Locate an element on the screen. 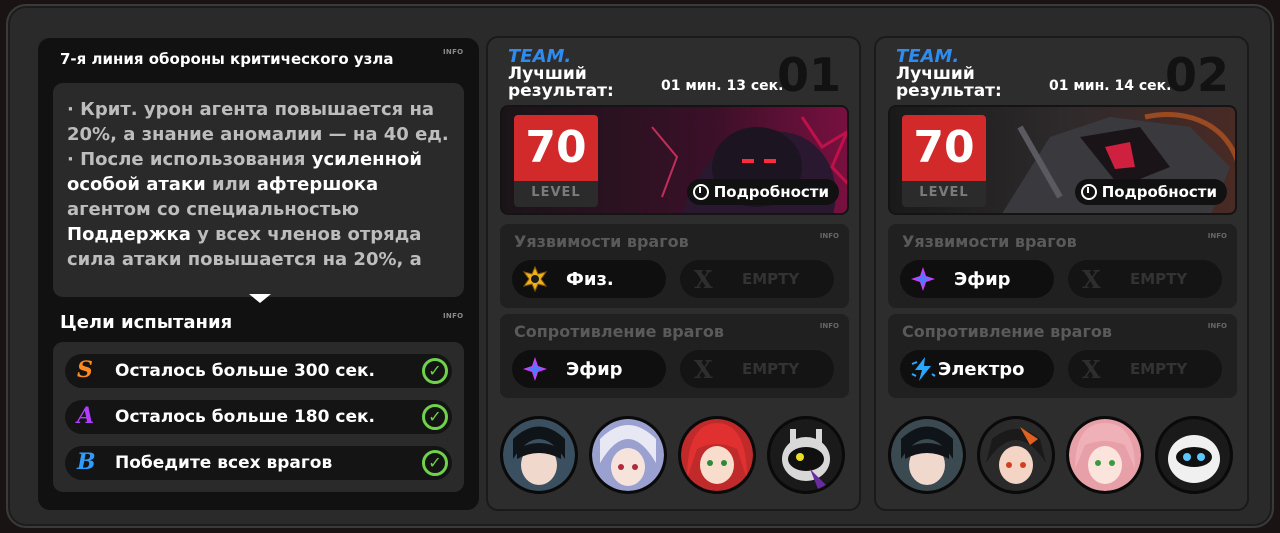 This screenshot has width=1280, height=533. challenge-title: 7-я линия обороны критического узла is located at coordinates (227, 59).